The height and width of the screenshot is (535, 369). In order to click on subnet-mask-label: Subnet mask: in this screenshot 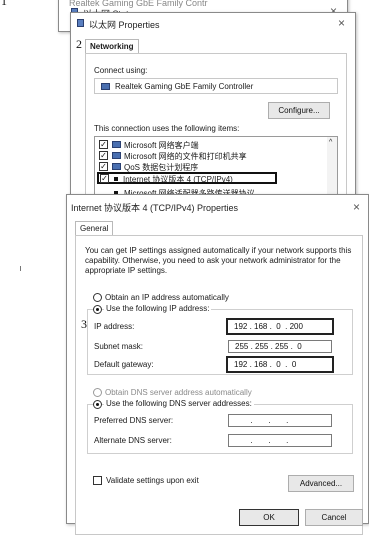, I will do `click(118, 346)`.